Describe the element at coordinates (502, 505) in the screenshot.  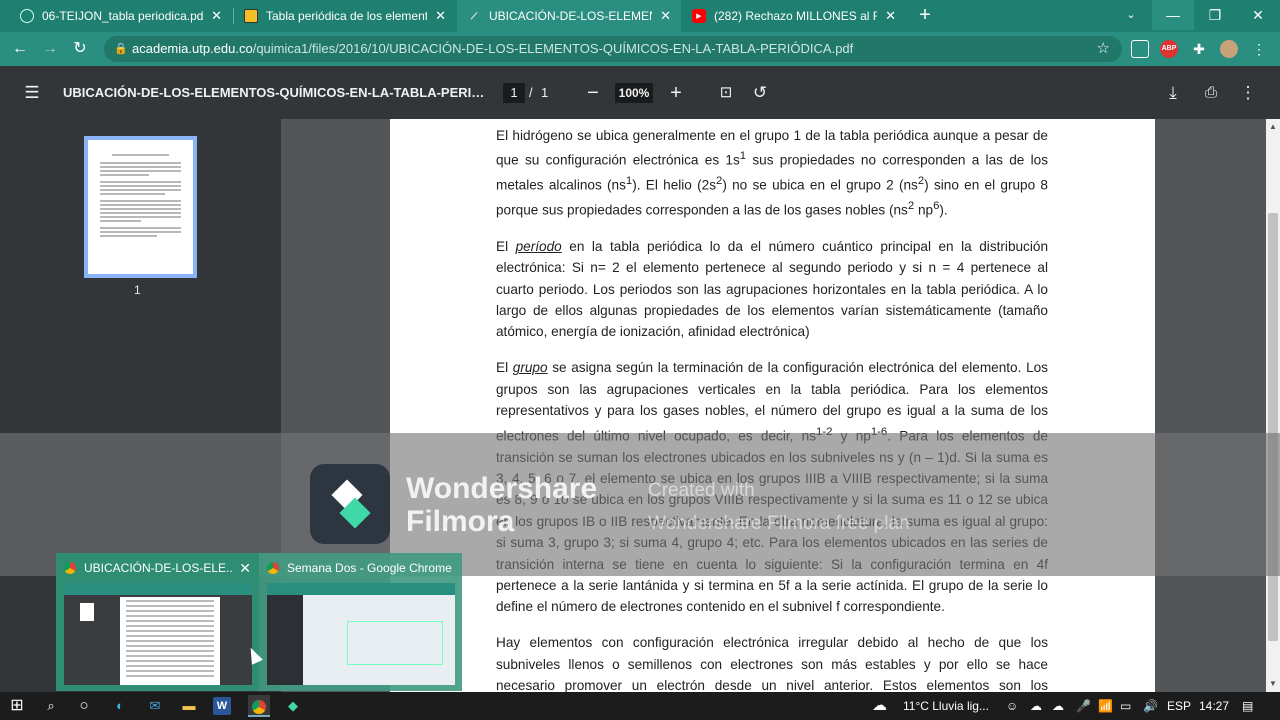
I see `watermark-brand: Wondershare Filmora` at that location.